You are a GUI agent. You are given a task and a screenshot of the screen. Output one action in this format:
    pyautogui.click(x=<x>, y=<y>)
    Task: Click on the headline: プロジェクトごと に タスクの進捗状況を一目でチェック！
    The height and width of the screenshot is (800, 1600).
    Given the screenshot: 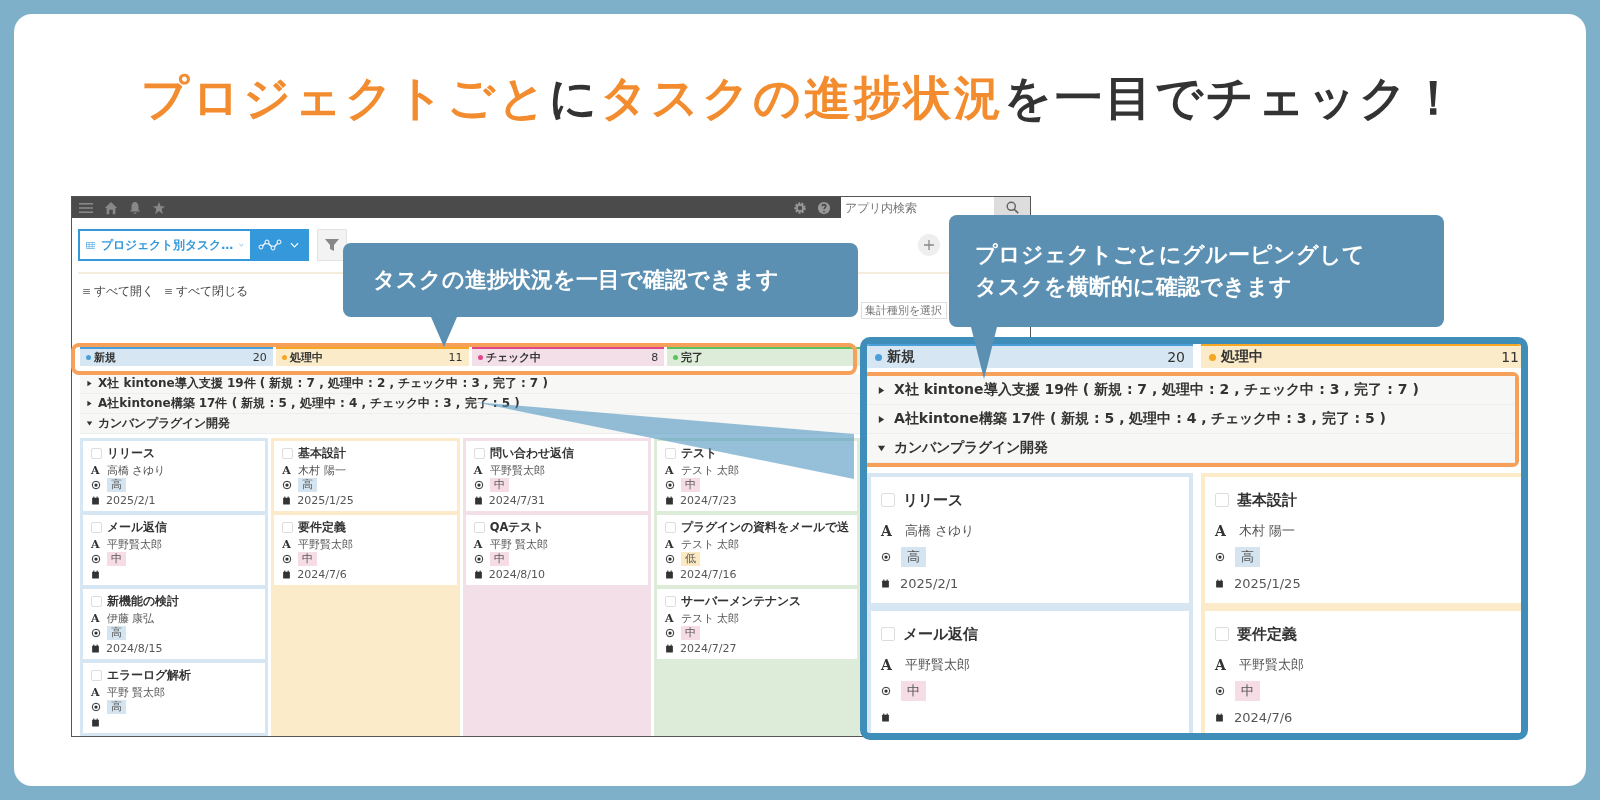 What is the action you would take?
    pyautogui.click(x=800, y=97)
    